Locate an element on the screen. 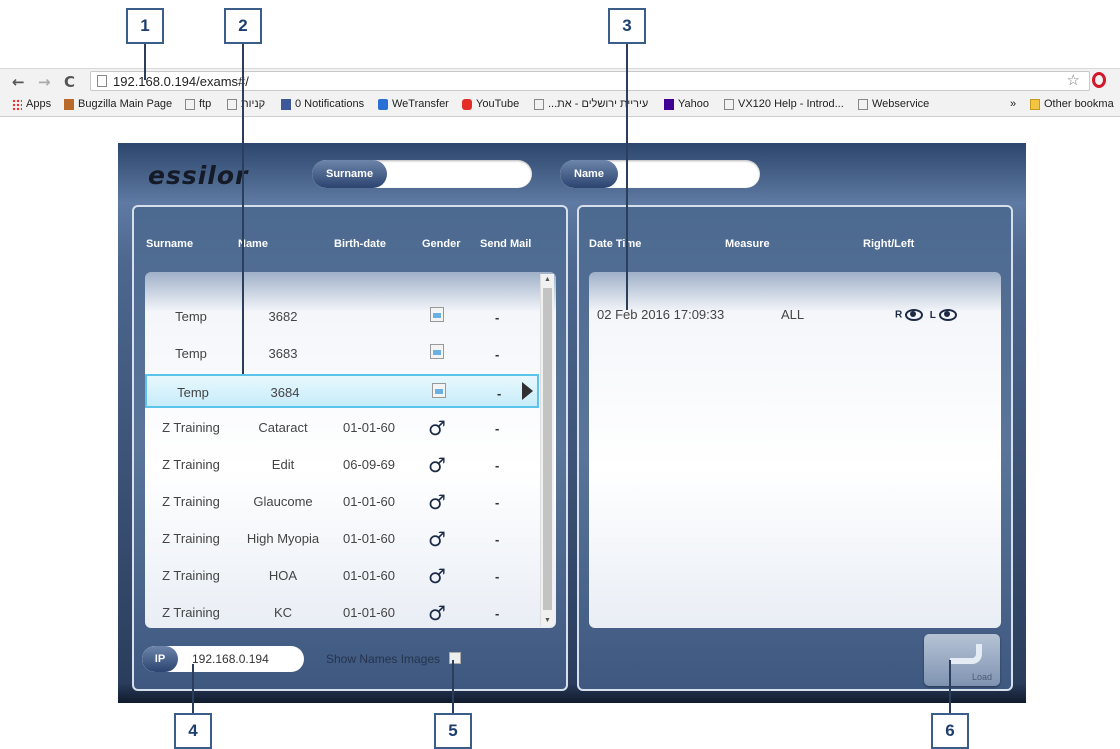 Image resolution: width=1120 pixels, height=749 pixels. left-eye-icon is located at coordinates (947, 315).